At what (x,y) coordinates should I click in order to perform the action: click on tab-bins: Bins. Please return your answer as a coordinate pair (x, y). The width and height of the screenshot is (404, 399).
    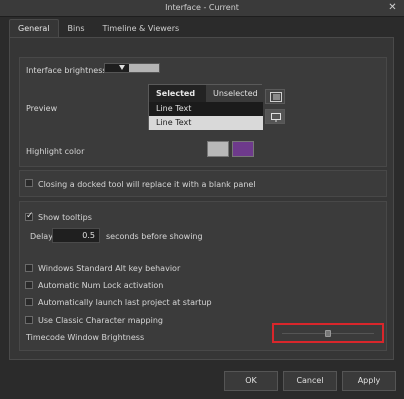
    Looking at the image, I should click on (76, 28).